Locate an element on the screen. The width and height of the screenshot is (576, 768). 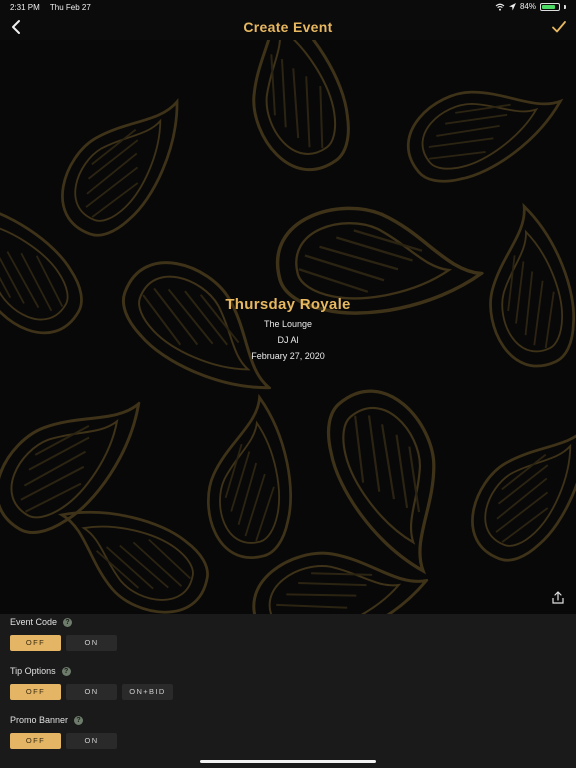
battery-level is located at coordinates (549, 6).